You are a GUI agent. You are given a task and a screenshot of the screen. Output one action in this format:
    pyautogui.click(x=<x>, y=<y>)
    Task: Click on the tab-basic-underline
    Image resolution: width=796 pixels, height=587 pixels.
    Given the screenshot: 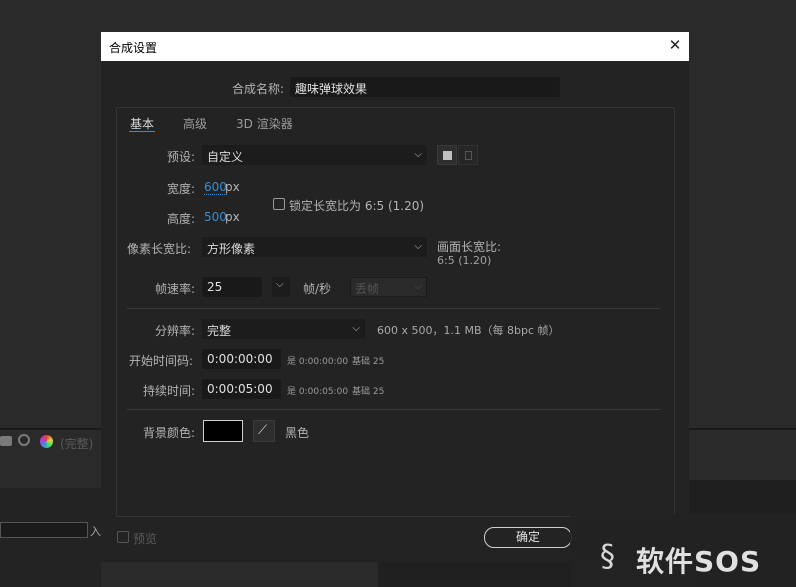 What is the action you would take?
    pyautogui.click(x=142, y=131)
    